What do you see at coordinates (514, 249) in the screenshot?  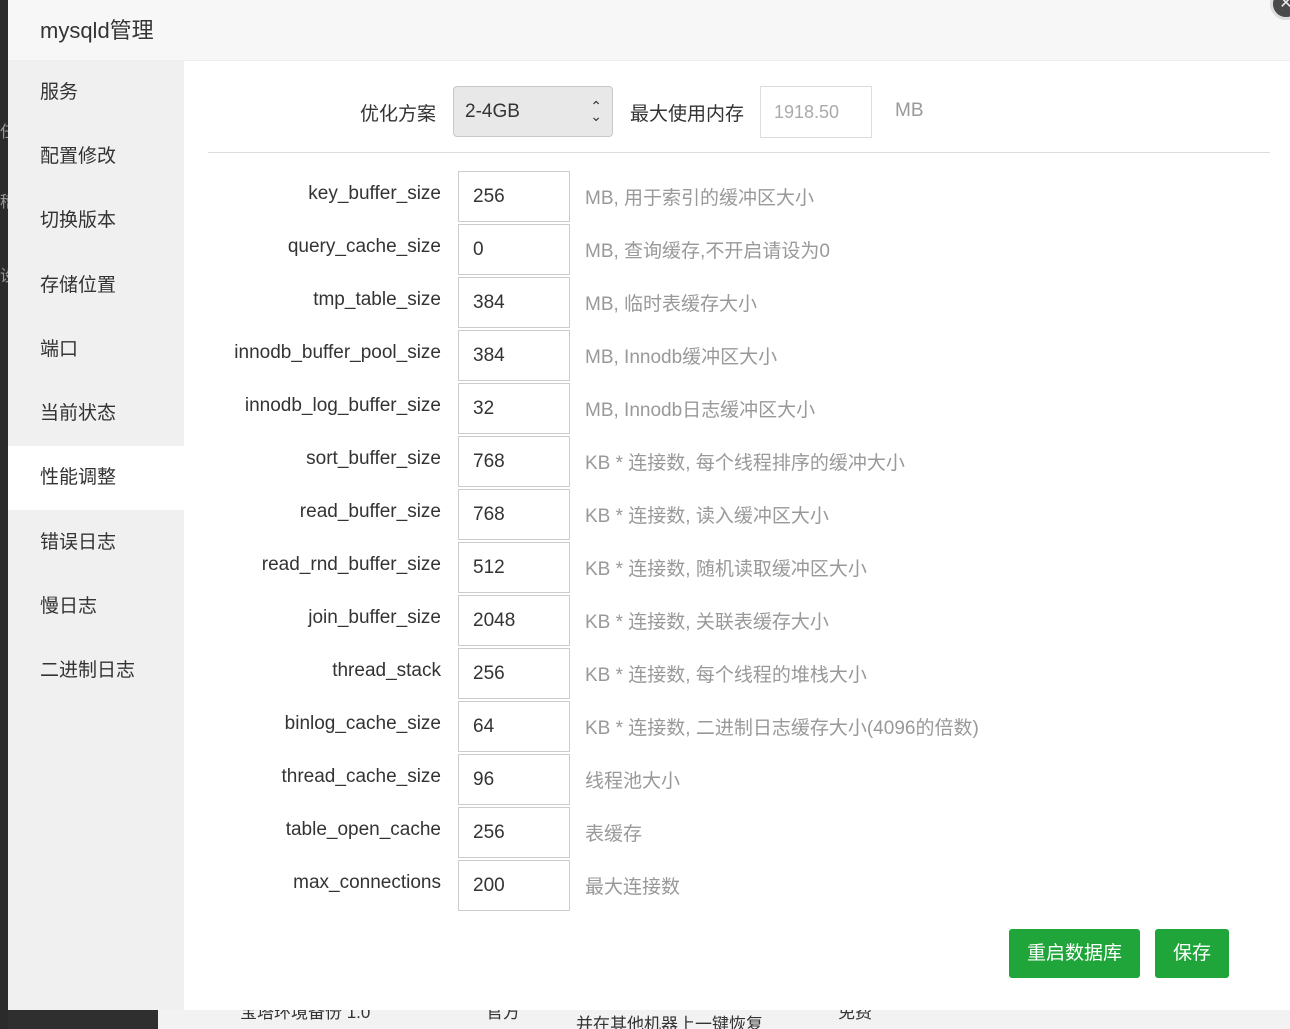 I see `param-input: 0` at bounding box center [514, 249].